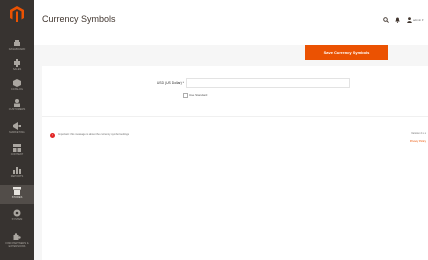 The width and height of the screenshot is (428, 260). What do you see at coordinates (16, 89) in the screenshot?
I see `sidebar-item-label: CATALOG` at bounding box center [16, 89].